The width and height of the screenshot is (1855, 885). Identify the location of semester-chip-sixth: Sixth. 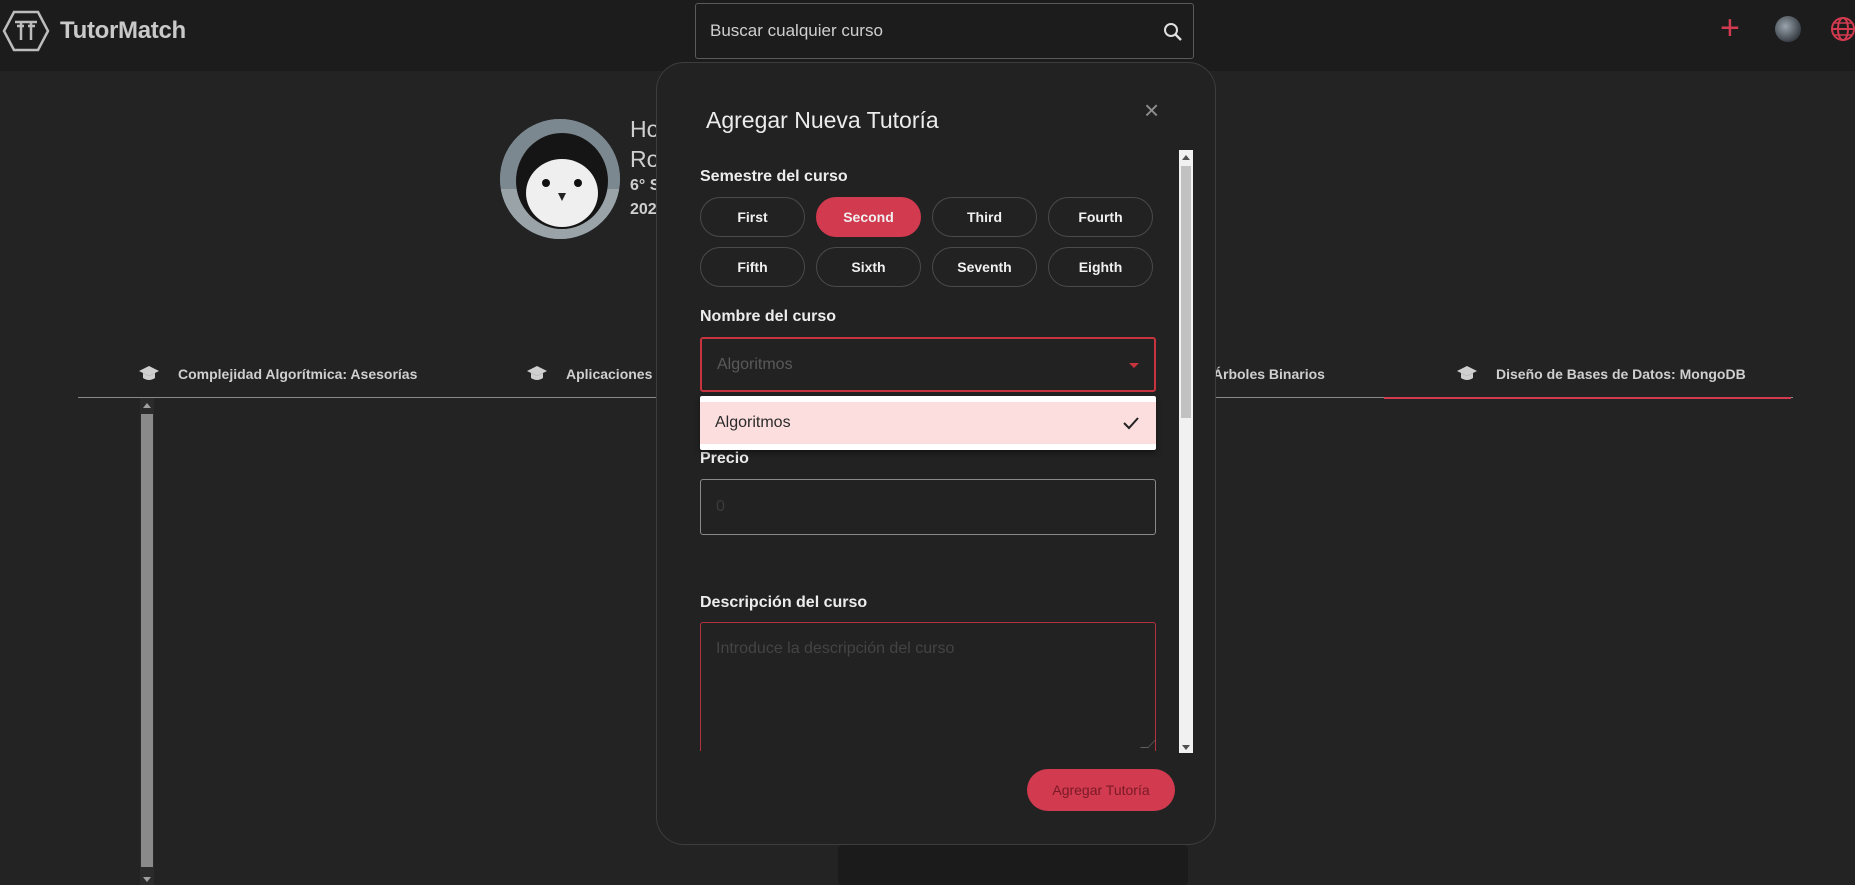
(868, 267).